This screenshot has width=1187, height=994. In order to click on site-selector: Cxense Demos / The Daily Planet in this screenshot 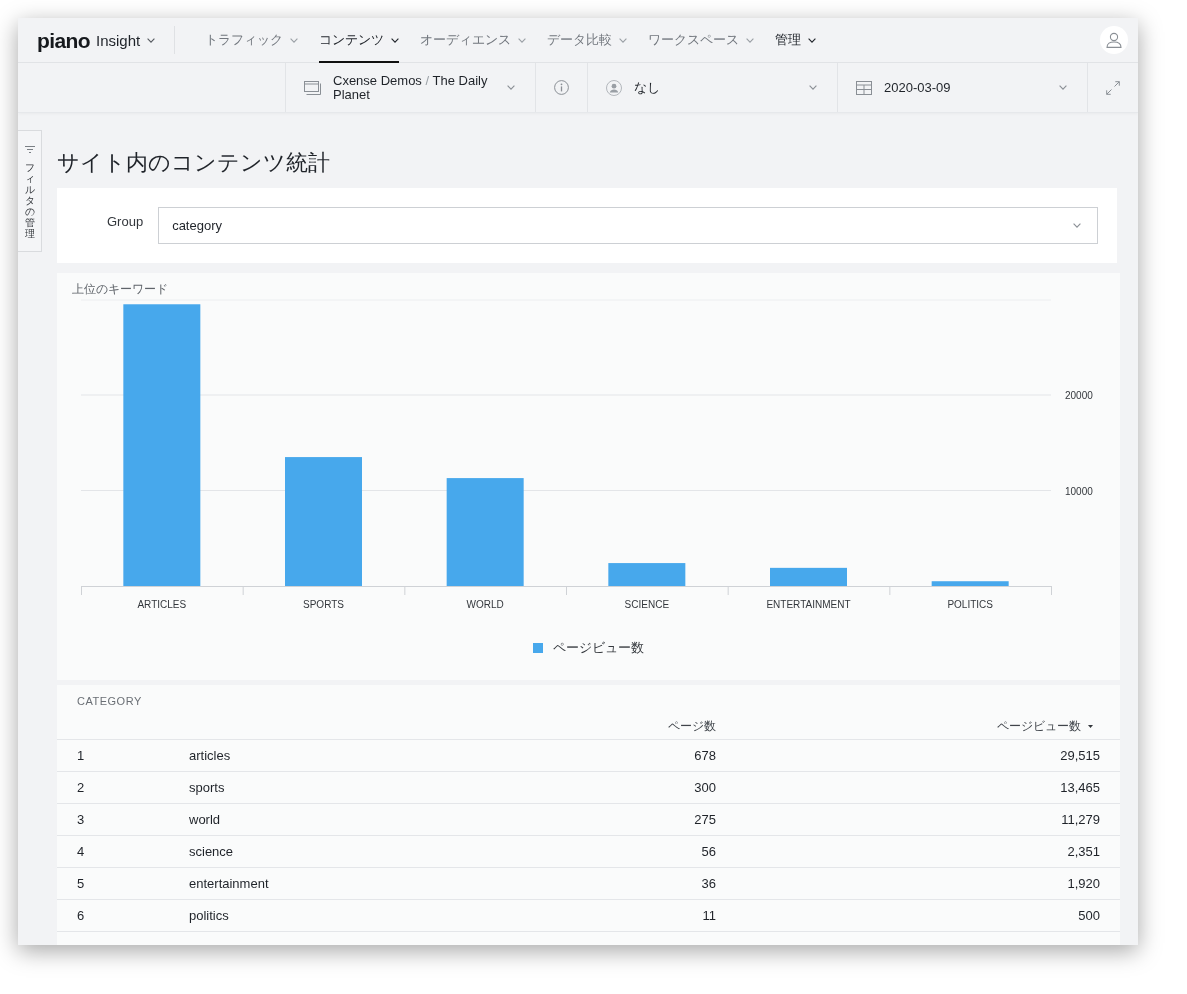, I will do `click(410, 87)`.